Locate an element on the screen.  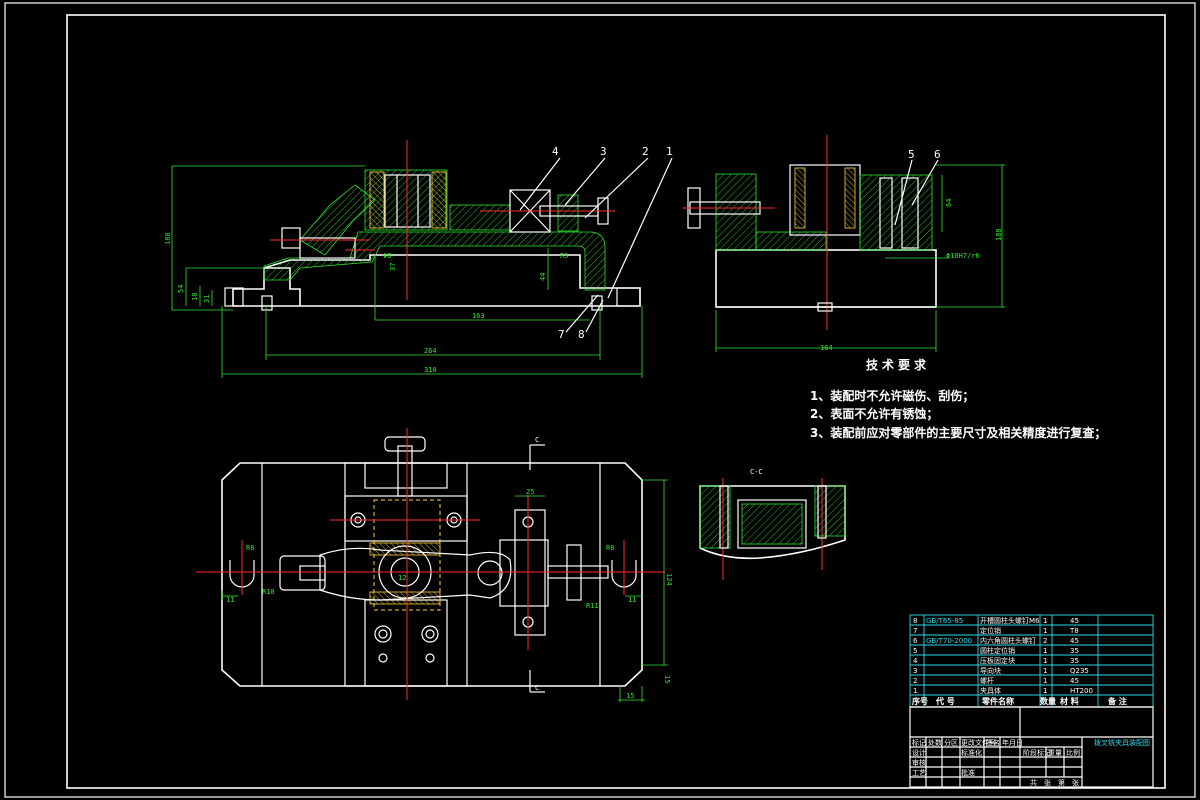
tb-label-design: 设计 is located at coordinates (919, 752).